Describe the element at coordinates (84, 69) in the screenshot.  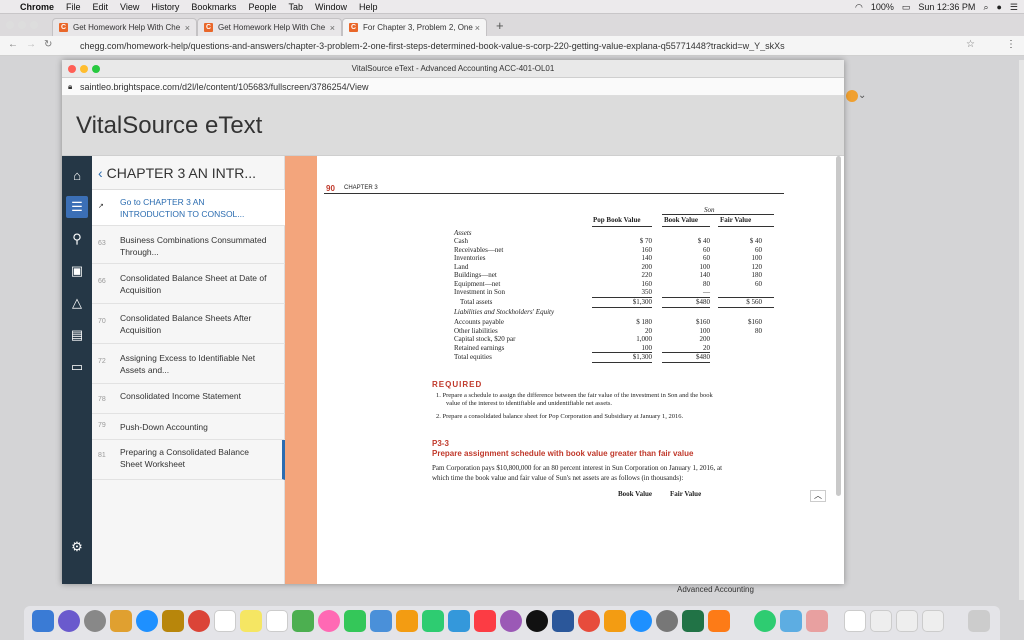
I see `vs-min-dot` at that location.